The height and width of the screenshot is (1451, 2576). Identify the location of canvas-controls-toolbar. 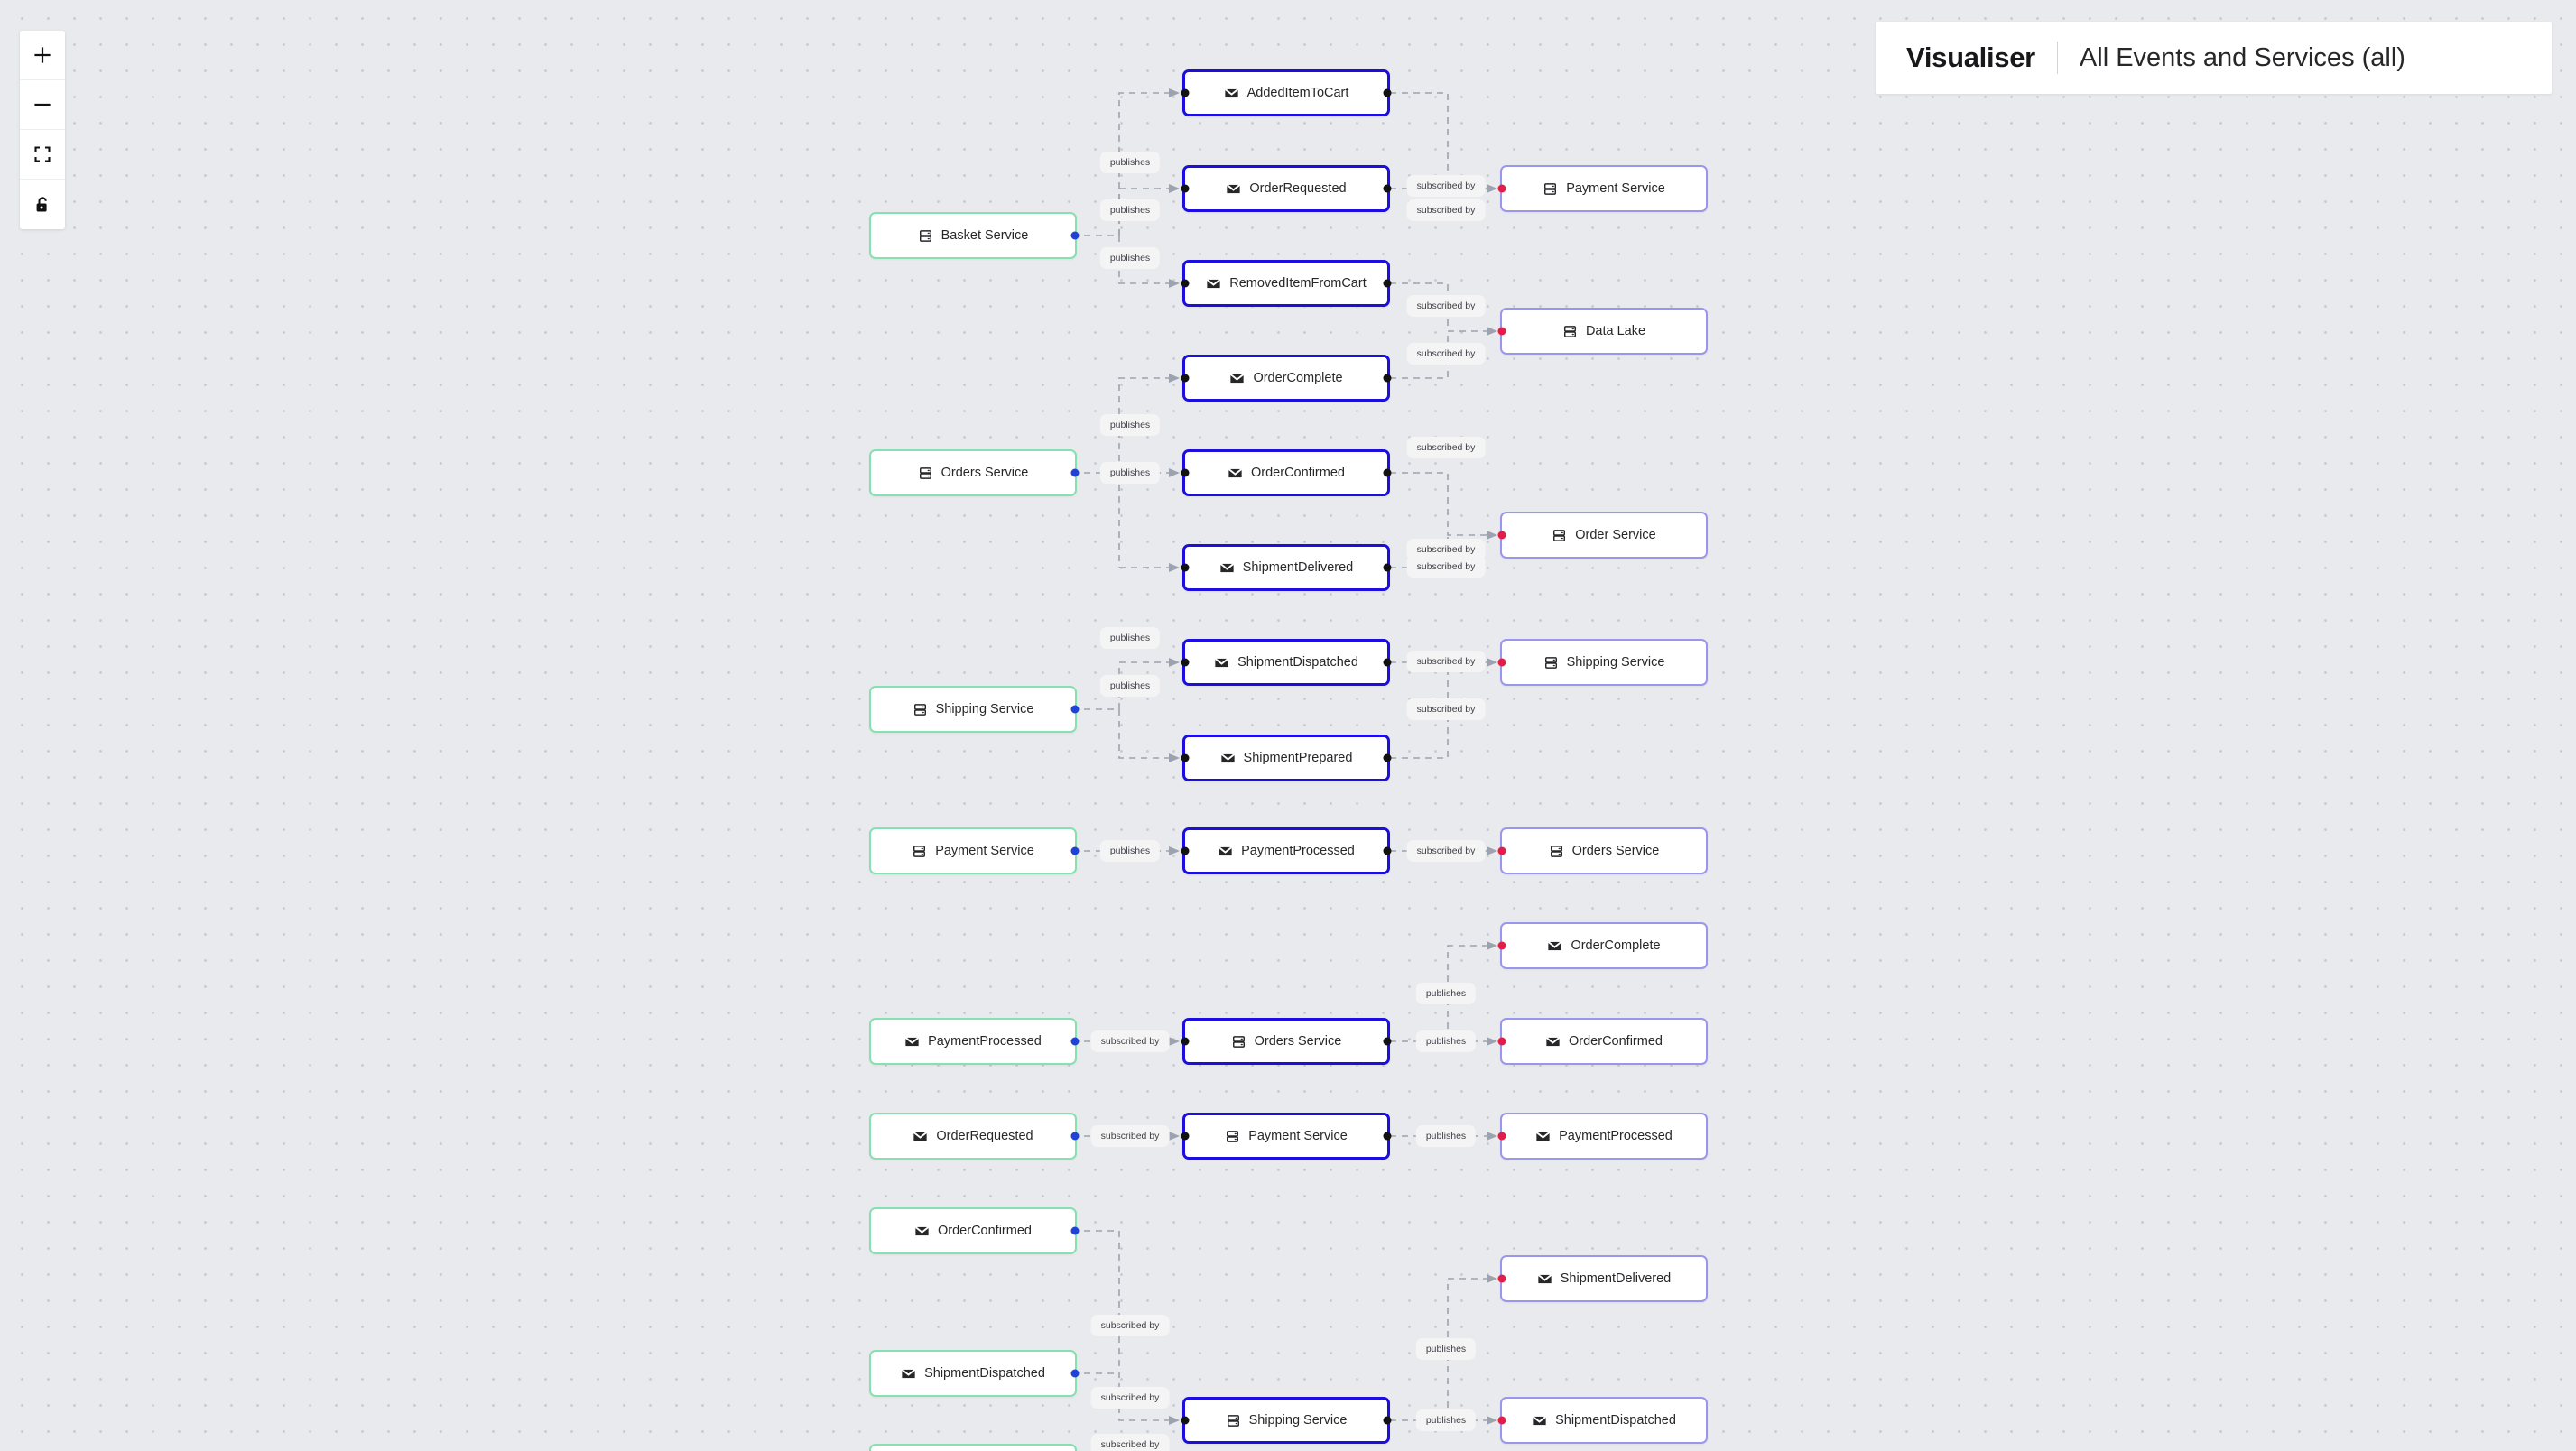
(43, 130).